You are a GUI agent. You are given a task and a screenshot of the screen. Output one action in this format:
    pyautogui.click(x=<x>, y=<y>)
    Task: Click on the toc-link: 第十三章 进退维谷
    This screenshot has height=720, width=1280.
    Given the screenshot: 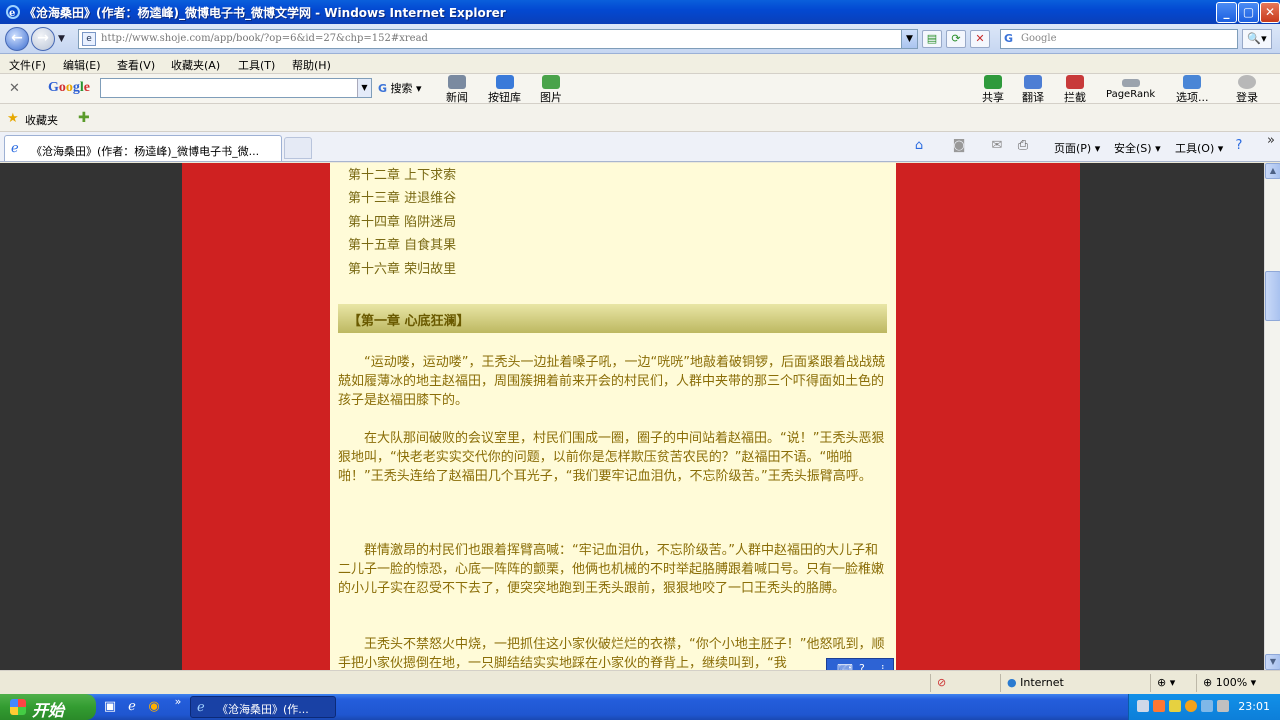 What is the action you would take?
    pyautogui.click(x=402, y=196)
    